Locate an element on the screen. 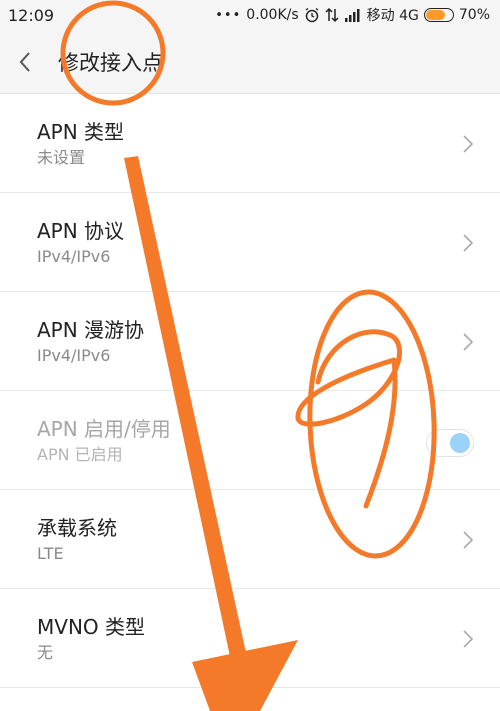 The width and height of the screenshot is (500, 711). setting-mvno-type: MVNO 类型 无 is located at coordinates (250, 638).